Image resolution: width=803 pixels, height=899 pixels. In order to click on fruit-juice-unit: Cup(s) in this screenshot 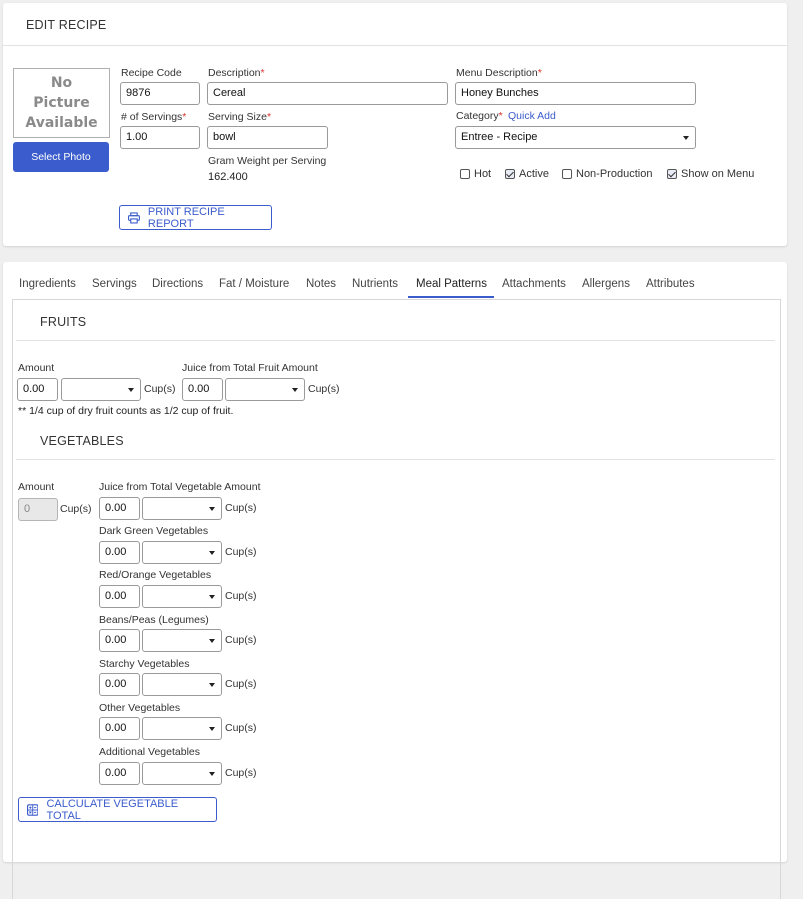, I will do `click(324, 389)`.